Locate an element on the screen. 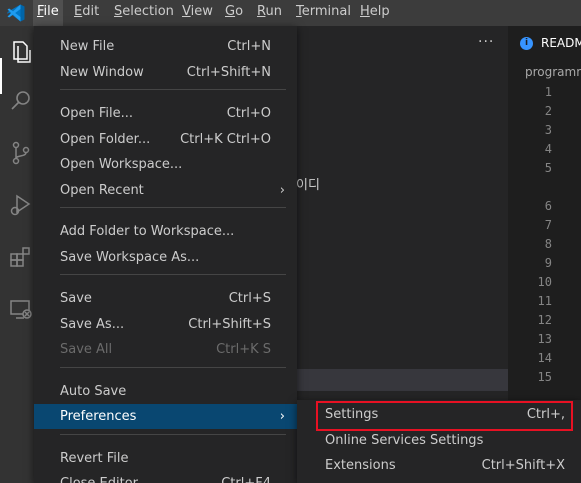 The width and height of the screenshot is (581, 483). line-number: 14 is located at coordinates (544, 358).